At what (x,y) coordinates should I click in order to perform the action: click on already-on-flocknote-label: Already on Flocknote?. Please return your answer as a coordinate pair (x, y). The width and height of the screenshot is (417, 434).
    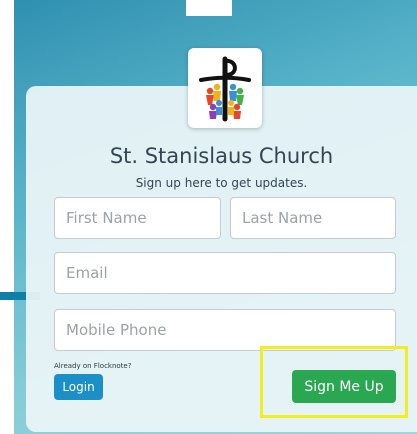
    Looking at the image, I should click on (93, 366).